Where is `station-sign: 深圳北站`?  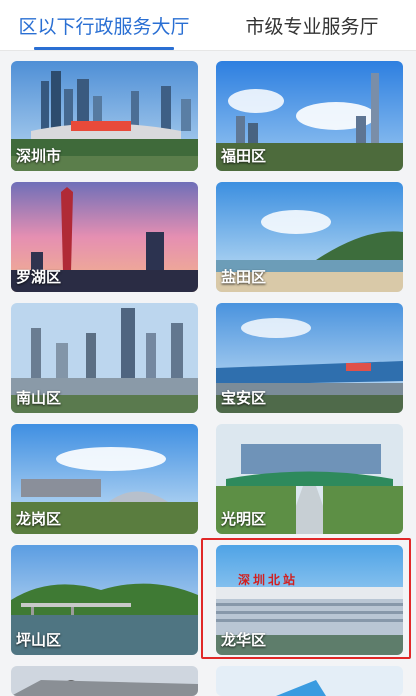
station-sign: 深圳北站 is located at coordinates (268, 580).